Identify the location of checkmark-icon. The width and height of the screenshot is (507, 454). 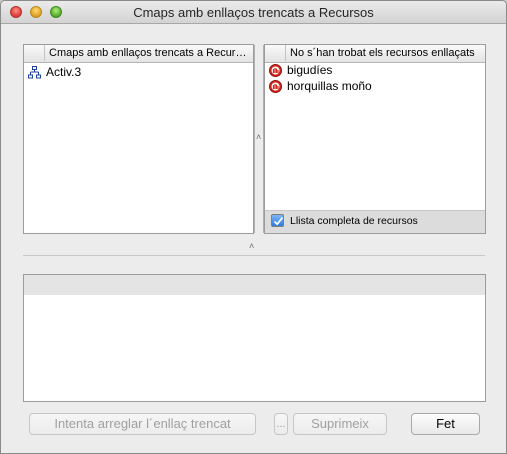
(278, 221).